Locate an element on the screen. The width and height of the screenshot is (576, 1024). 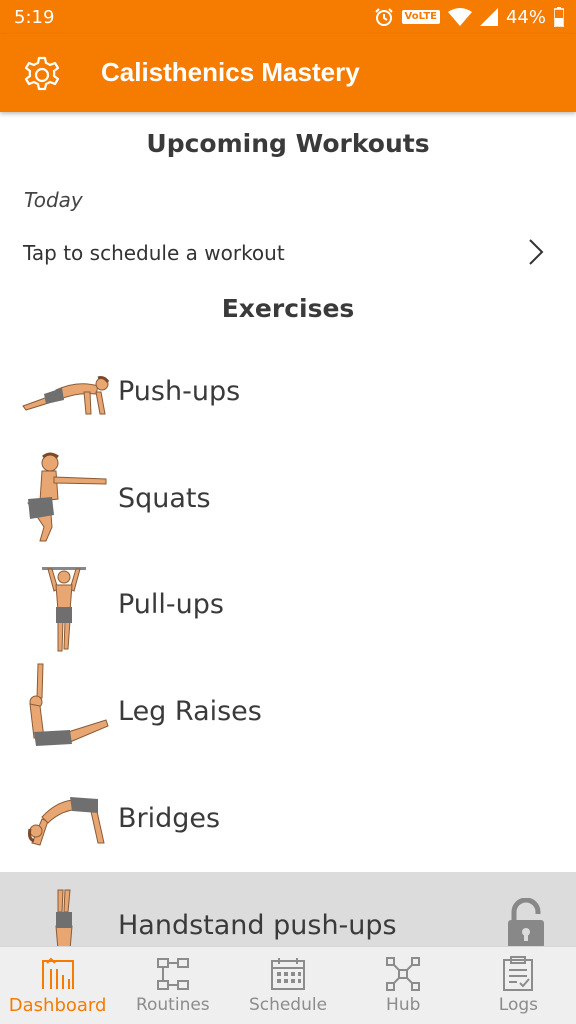
lock-icon is located at coordinates (526, 923).